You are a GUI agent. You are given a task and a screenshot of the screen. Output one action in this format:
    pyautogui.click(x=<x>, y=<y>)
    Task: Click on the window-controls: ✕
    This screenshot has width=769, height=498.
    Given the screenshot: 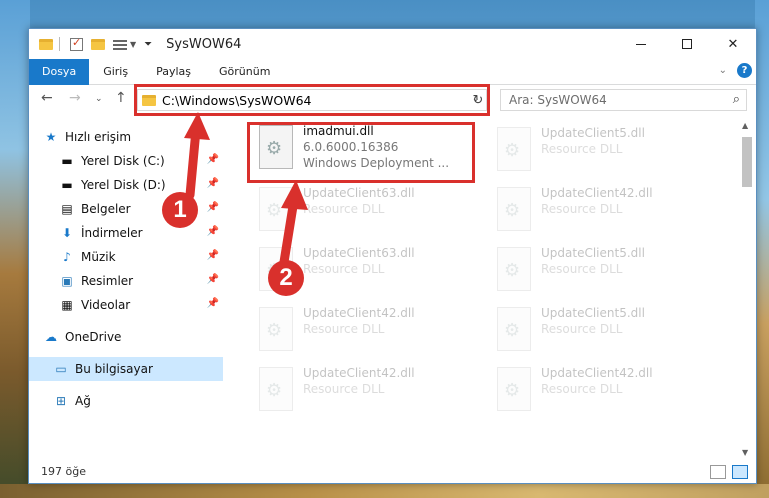 What is the action you would take?
    pyautogui.click(x=687, y=44)
    